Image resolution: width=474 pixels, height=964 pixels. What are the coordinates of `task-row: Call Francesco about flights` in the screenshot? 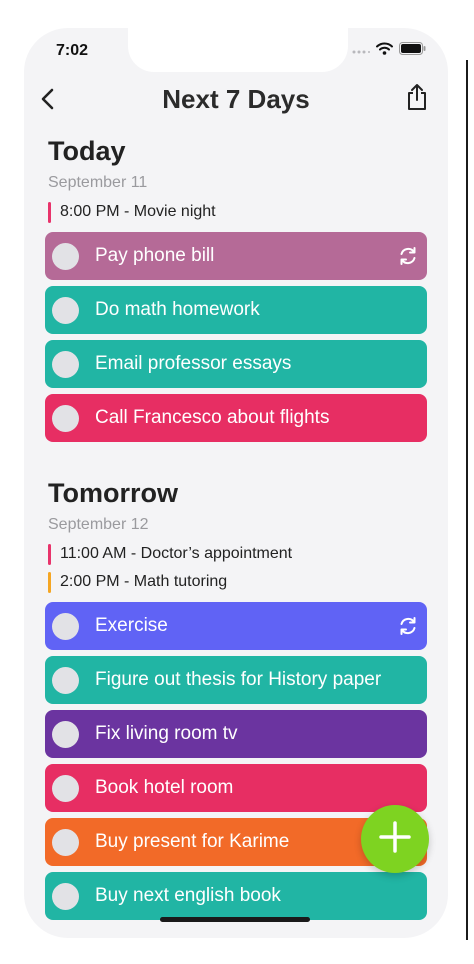 It's located at (236, 418).